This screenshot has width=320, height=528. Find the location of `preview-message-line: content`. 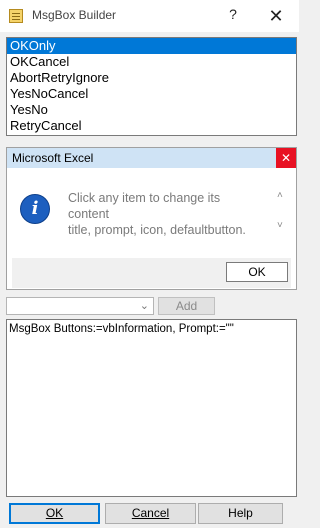

preview-message-line: content is located at coordinates (89, 214).